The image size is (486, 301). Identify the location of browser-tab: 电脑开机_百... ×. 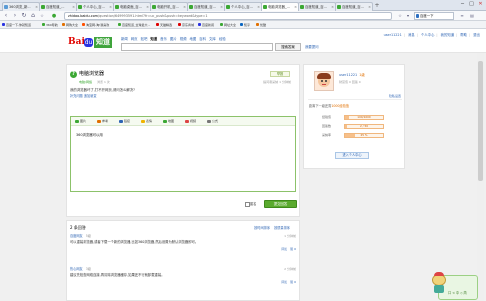
(169, 6).